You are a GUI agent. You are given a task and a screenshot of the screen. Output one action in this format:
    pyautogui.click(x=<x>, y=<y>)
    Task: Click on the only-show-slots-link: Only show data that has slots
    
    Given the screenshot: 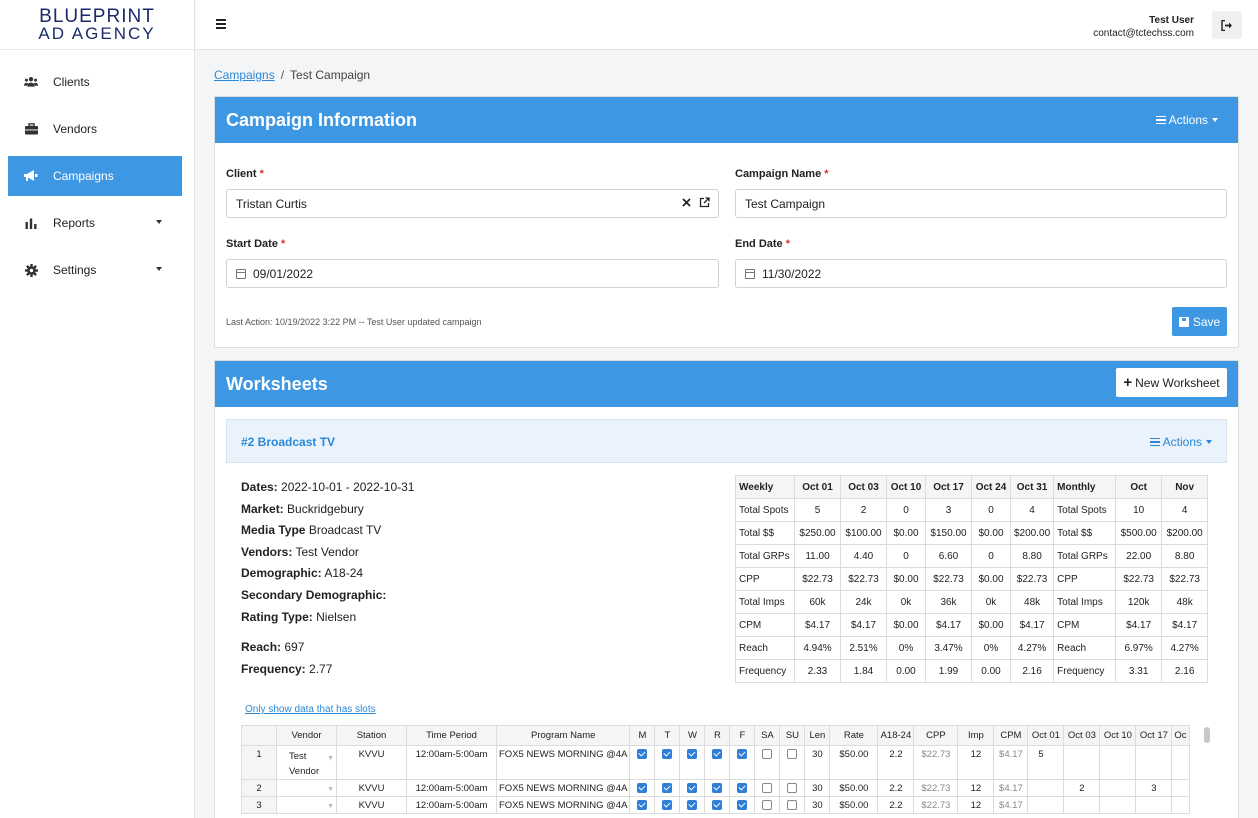 What is the action you would take?
    pyautogui.click(x=310, y=709)
    